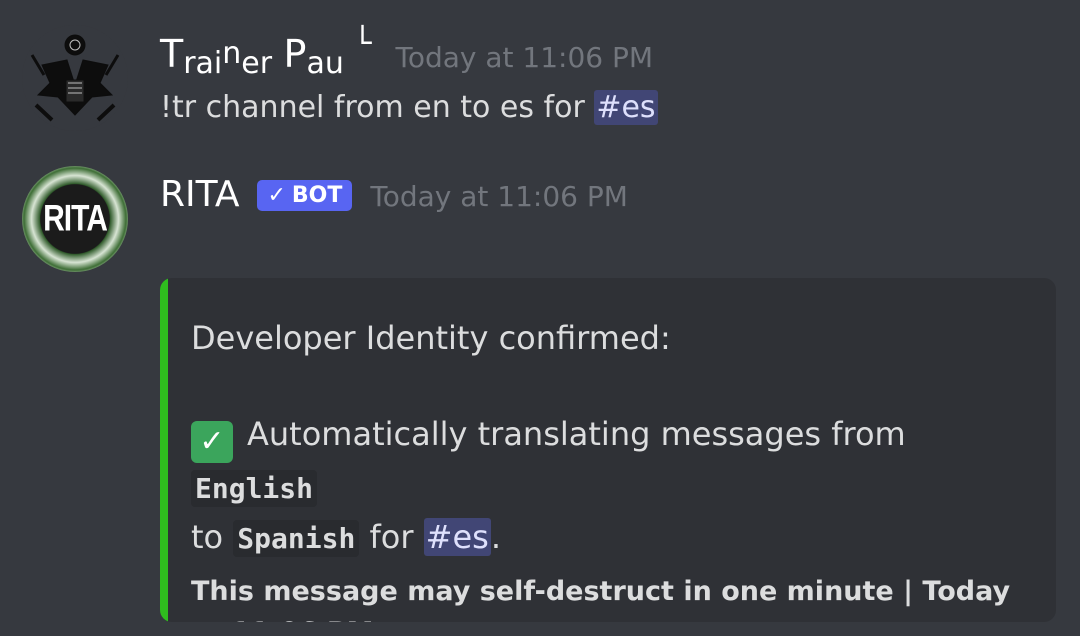 The width and height of the screenshot is (1080, 636). I want to click on message-text: !tr channel from en to es for, so click(377, 107).